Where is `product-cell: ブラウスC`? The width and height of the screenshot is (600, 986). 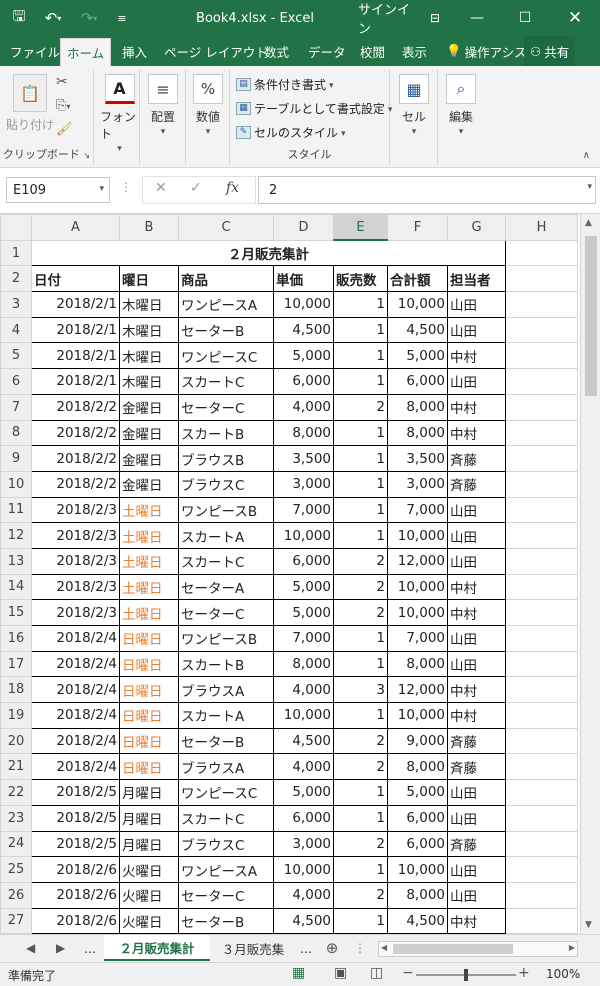 product-cell: ブラウスC is located at coordinates (226, 844).